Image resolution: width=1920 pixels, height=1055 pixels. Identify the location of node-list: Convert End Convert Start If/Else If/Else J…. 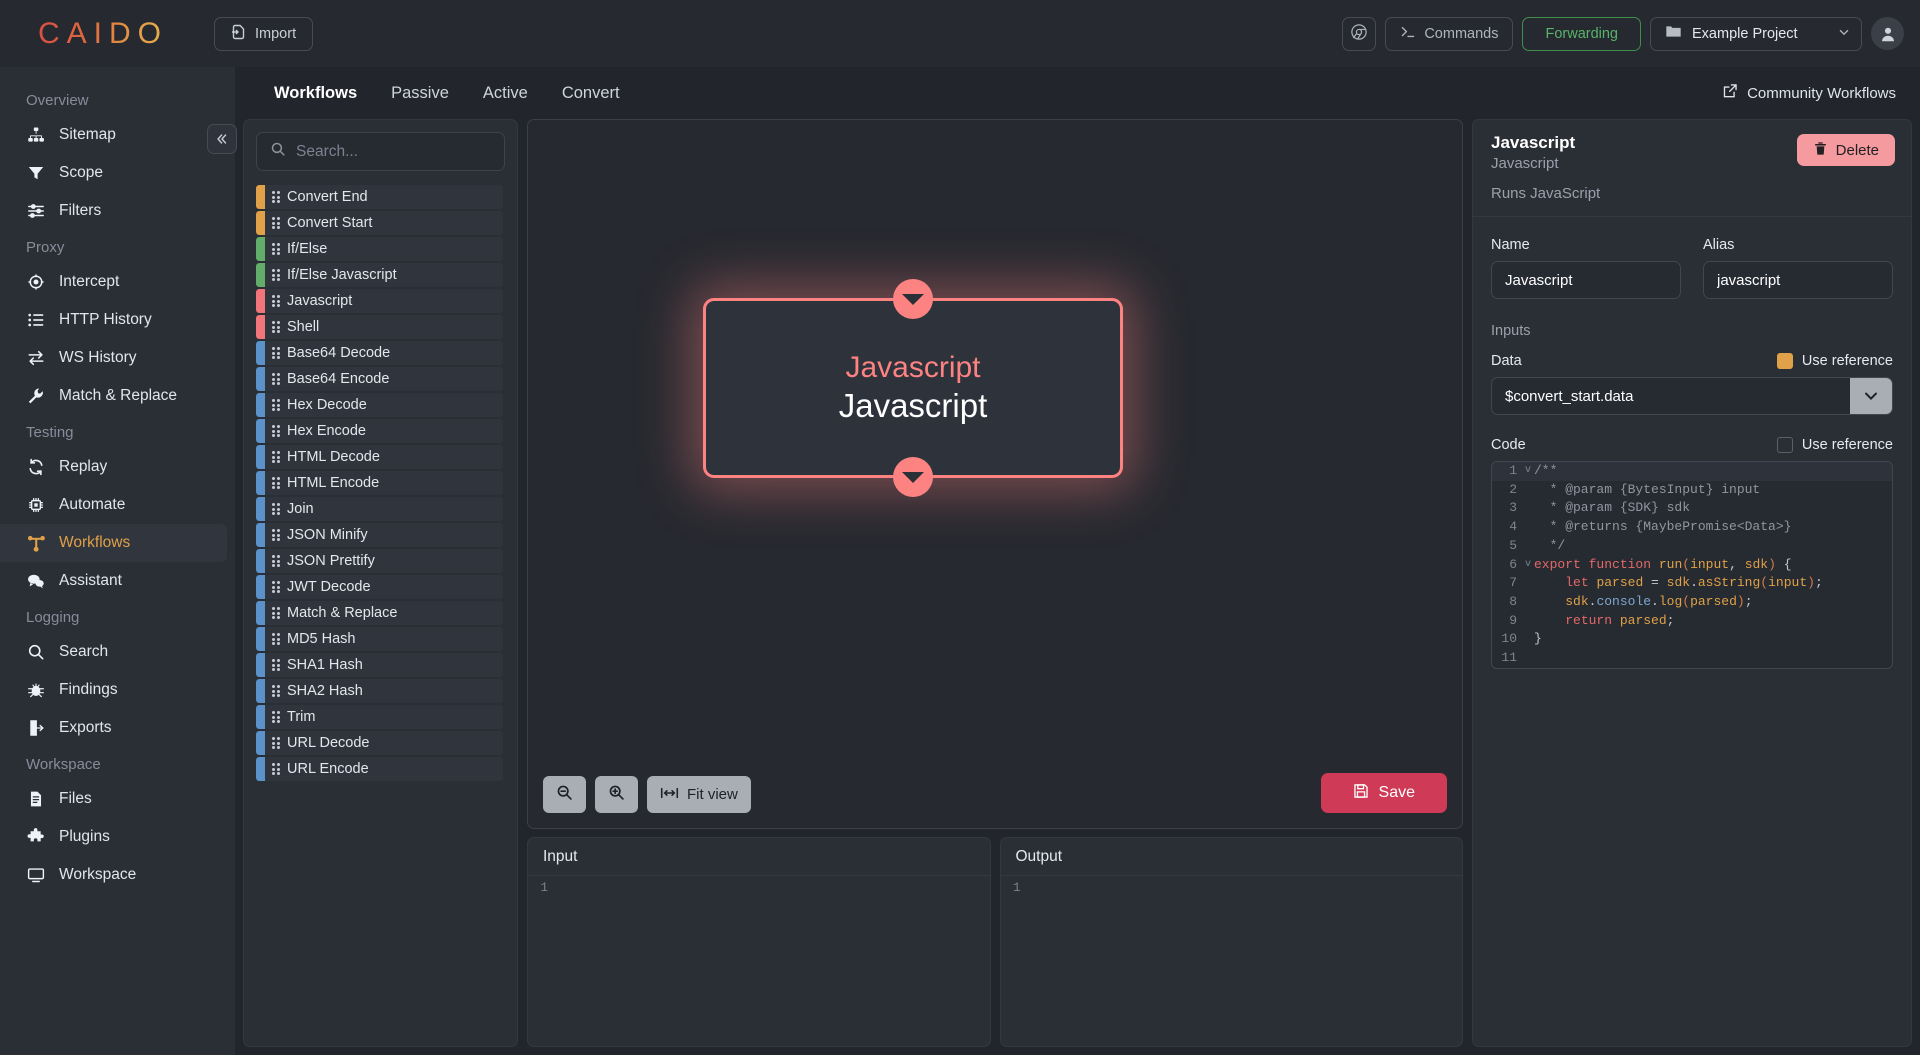
(380, 609).